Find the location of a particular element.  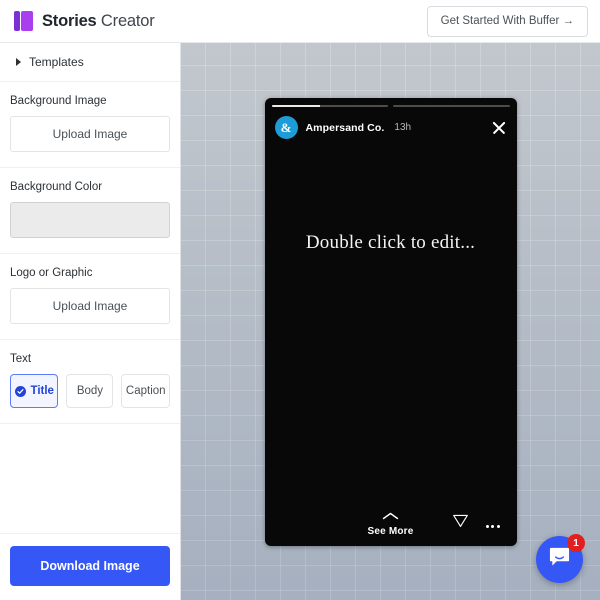

background-image-section: Background Image Upload Image is located at coordinates (90, 125).